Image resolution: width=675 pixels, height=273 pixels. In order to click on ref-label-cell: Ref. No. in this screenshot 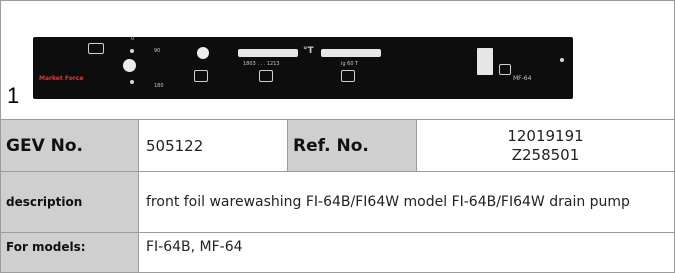, I will do `click(351, 145)`.